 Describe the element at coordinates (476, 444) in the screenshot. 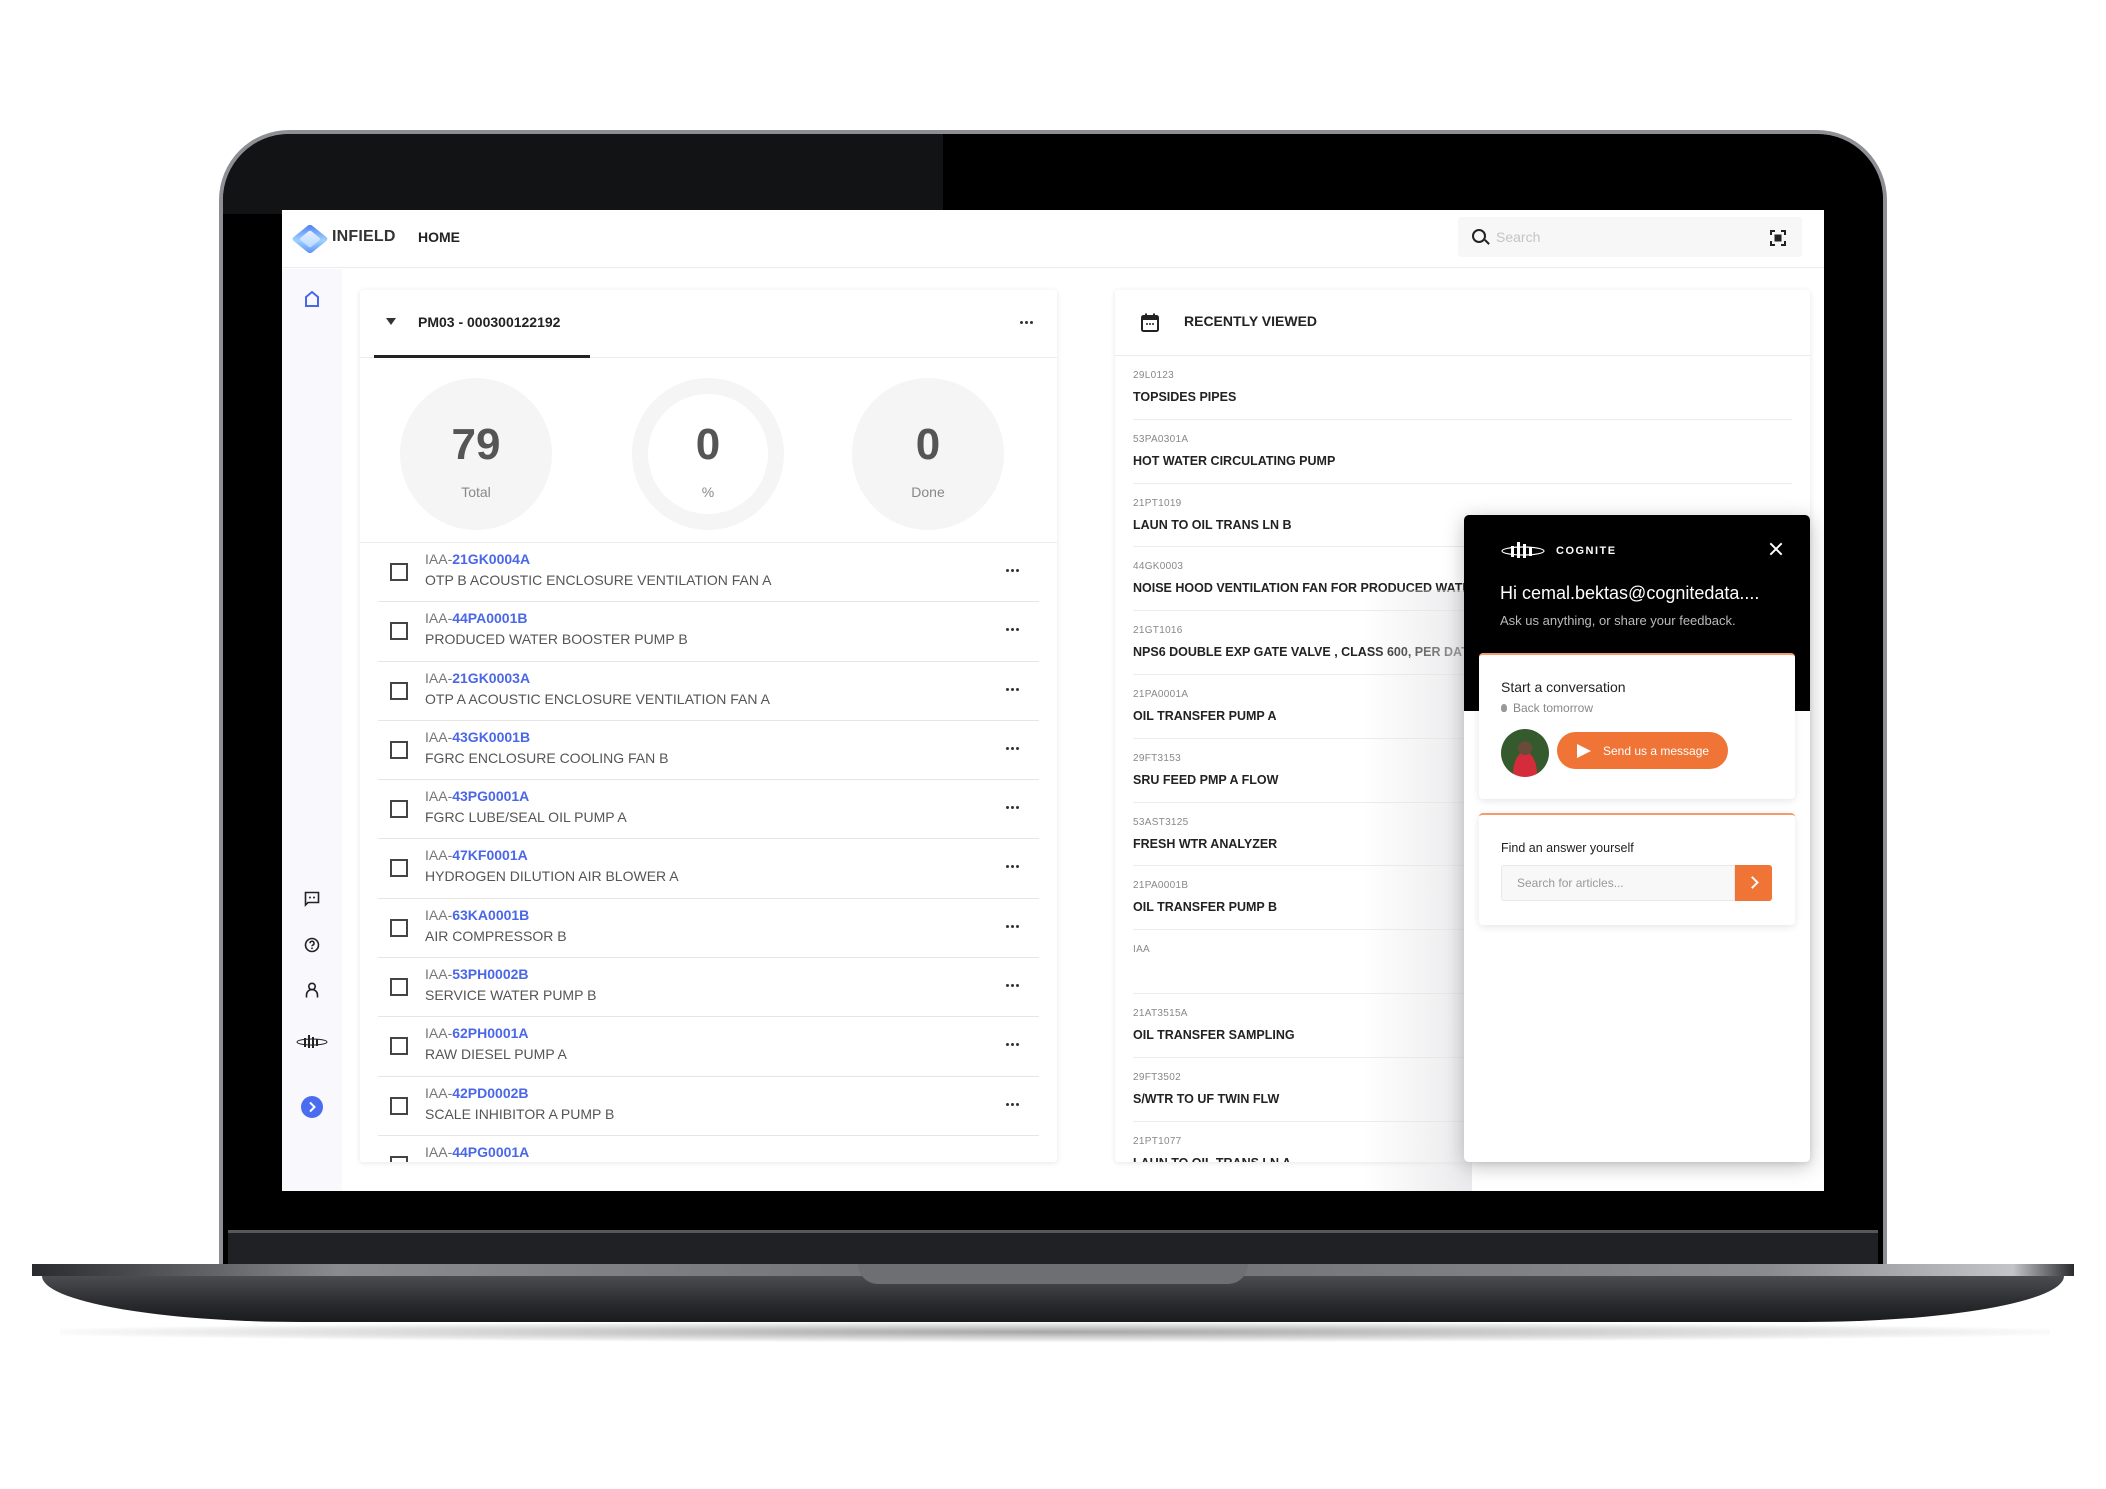

I see `stat-total-value: 79` at that location.